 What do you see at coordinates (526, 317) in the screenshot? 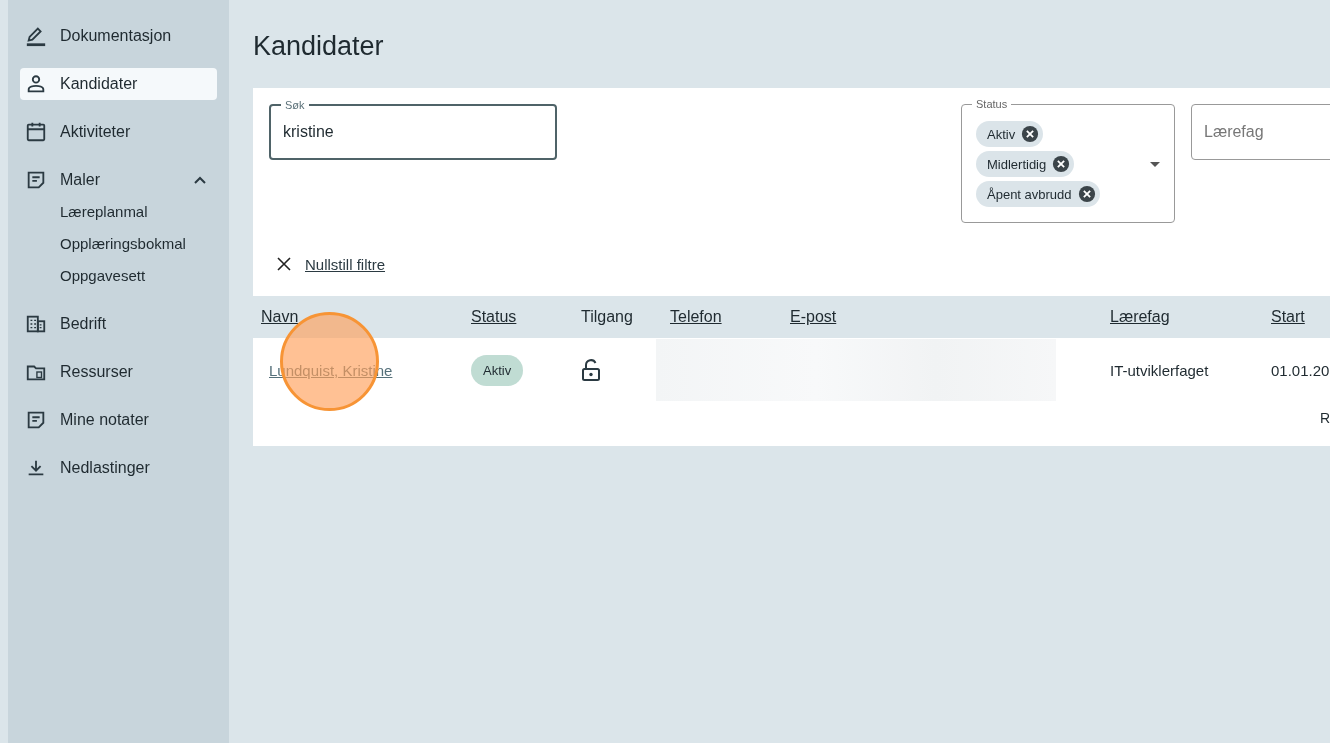
I see `column-header: Status` at bounding box center [526, 317].